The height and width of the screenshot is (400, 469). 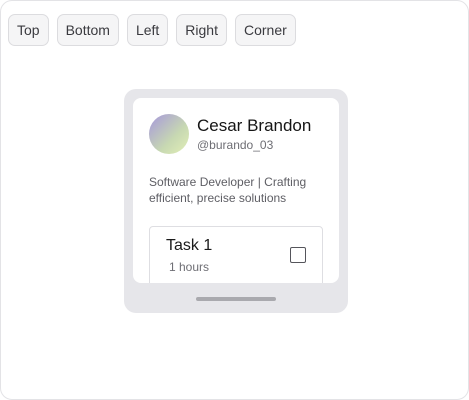 What do you see at coordinates (236, 299) in the screenshot?
I see `home-indicator` at bounding box center [236, 299].